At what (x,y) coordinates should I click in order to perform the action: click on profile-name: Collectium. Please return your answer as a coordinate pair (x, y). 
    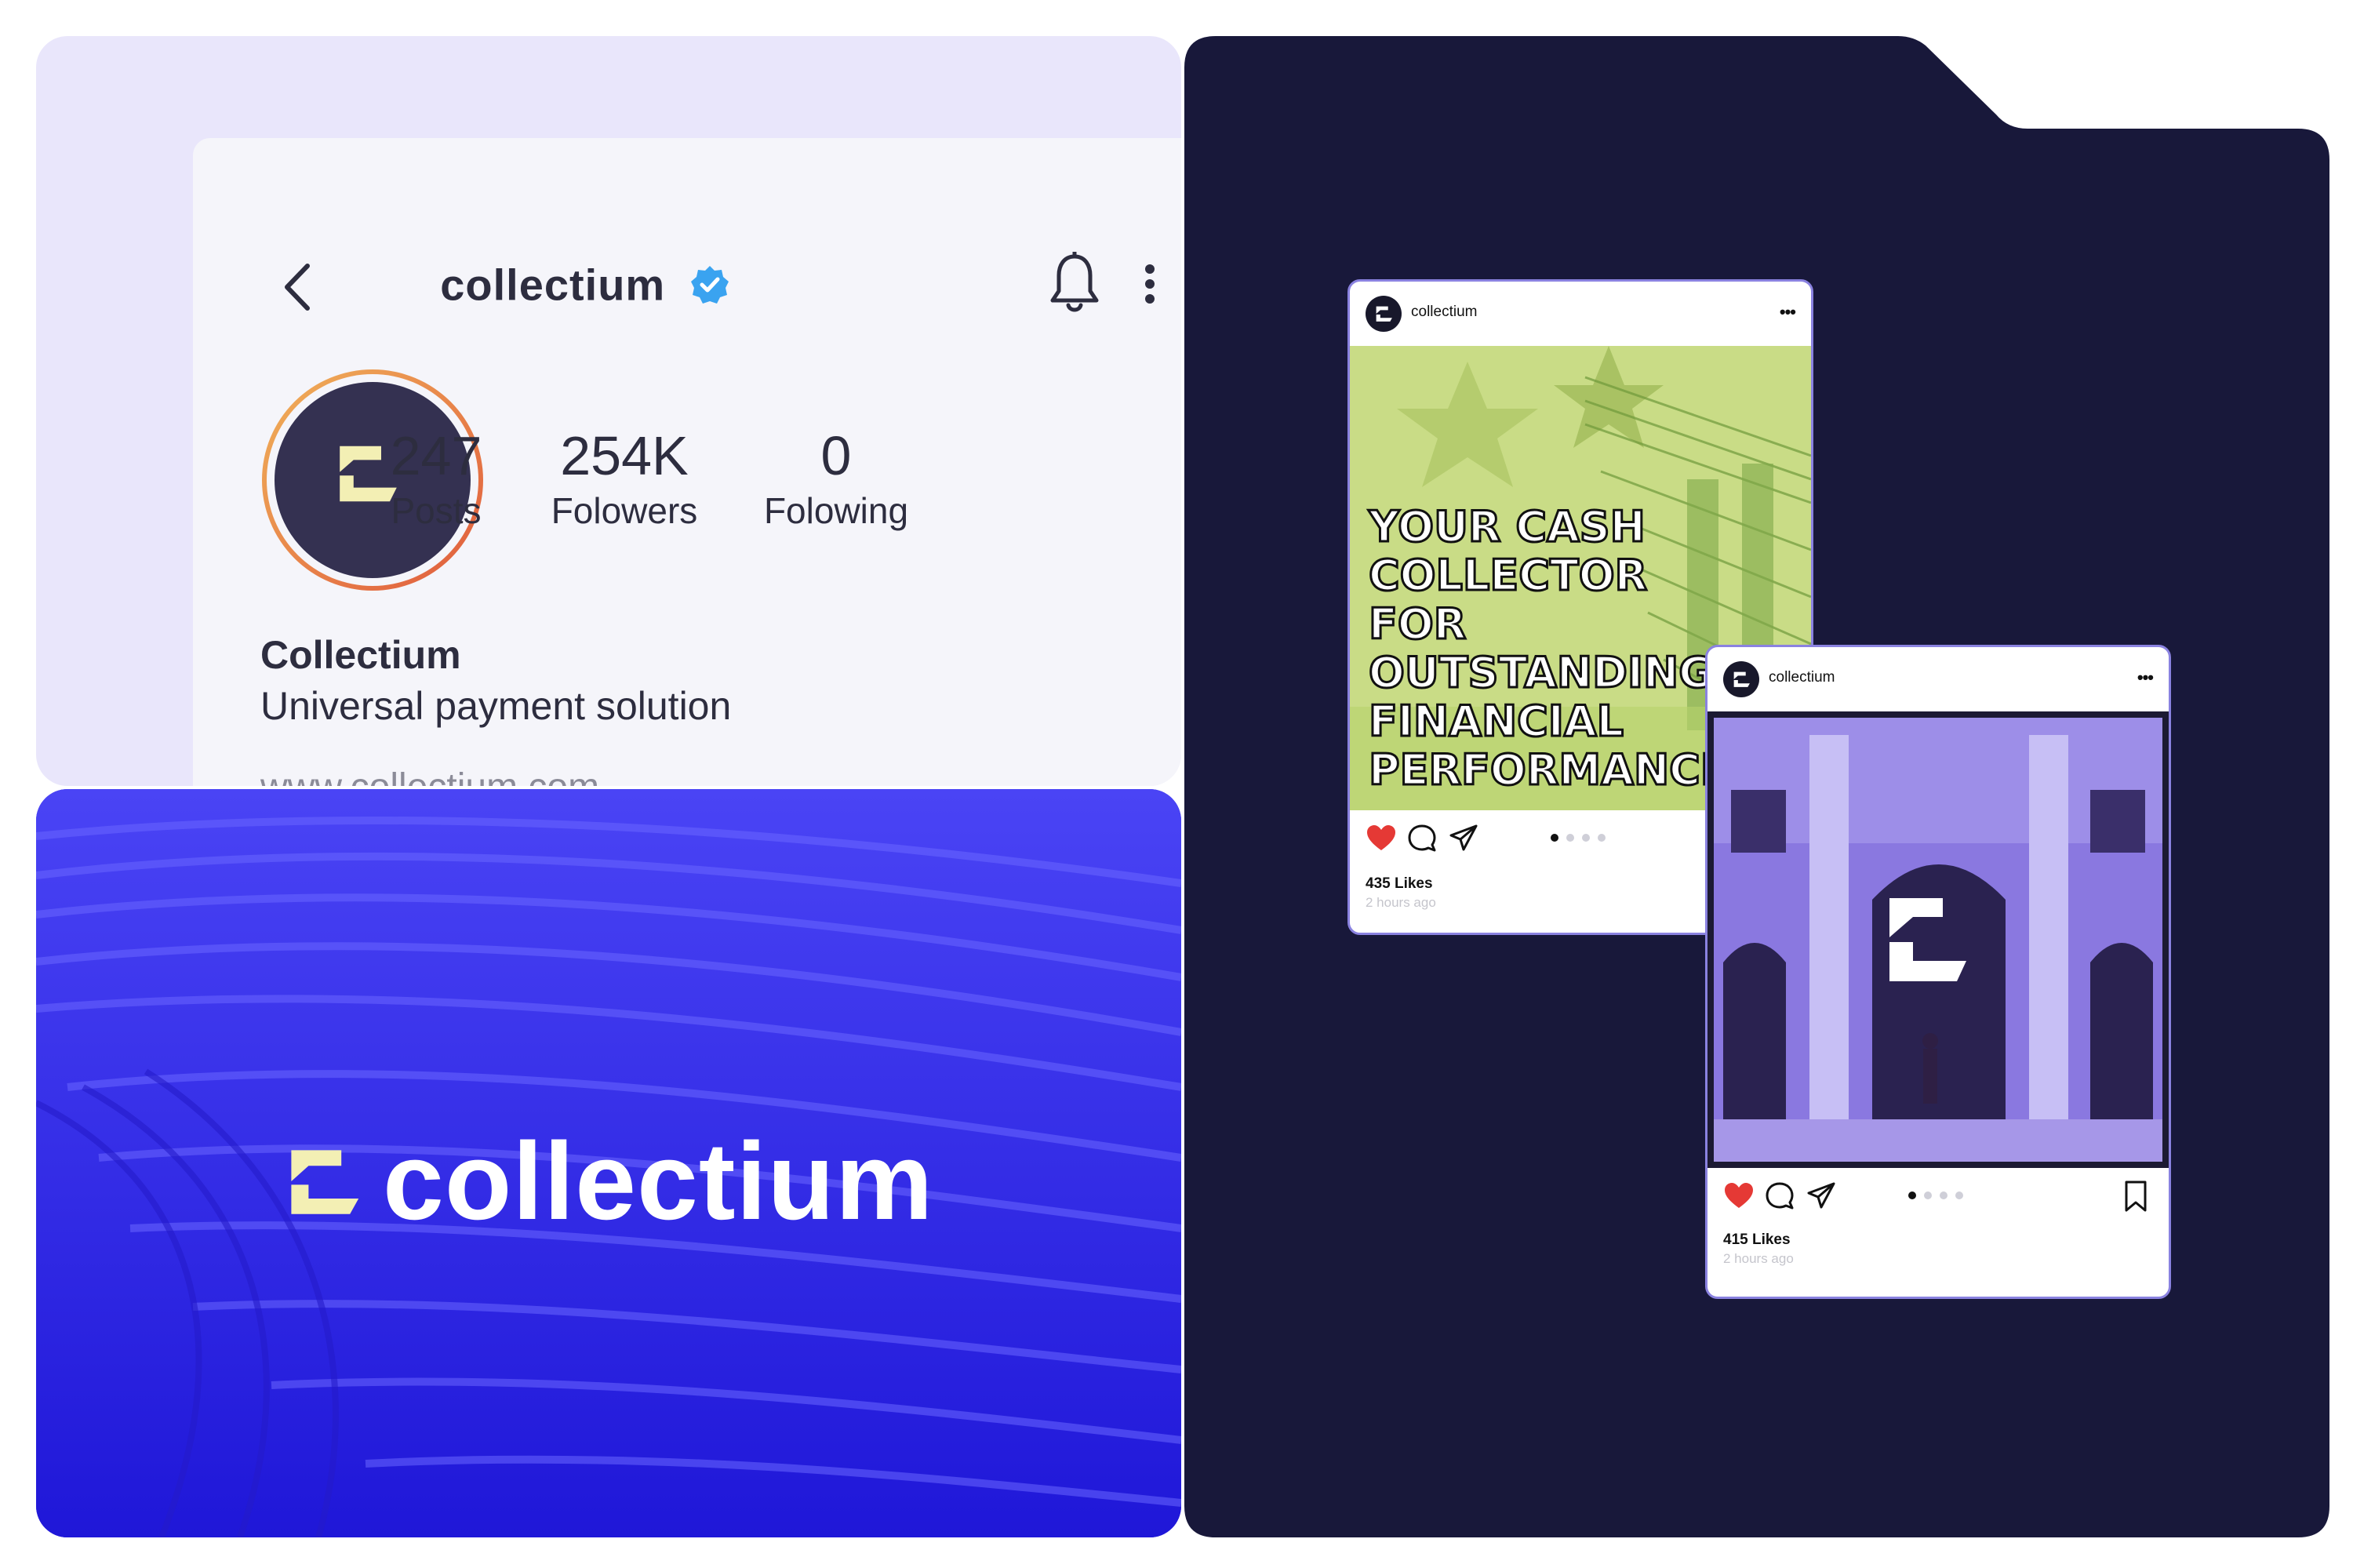
    Looking at the image, I should click on (360, 655).